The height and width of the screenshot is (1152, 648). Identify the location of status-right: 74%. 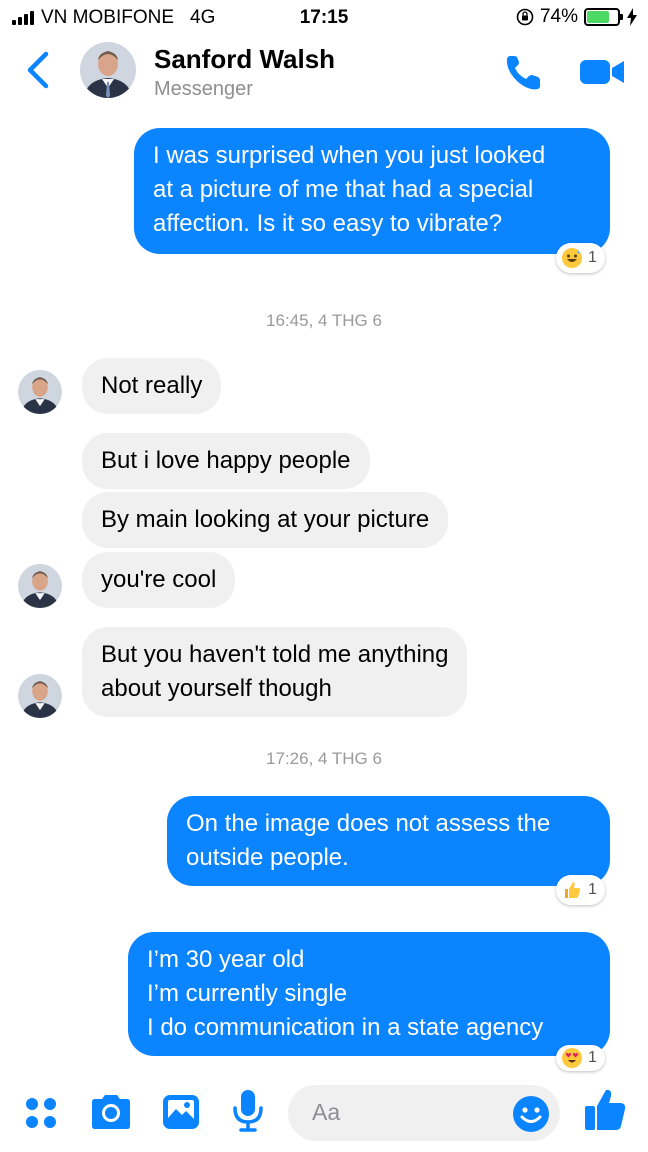
(577, 17).